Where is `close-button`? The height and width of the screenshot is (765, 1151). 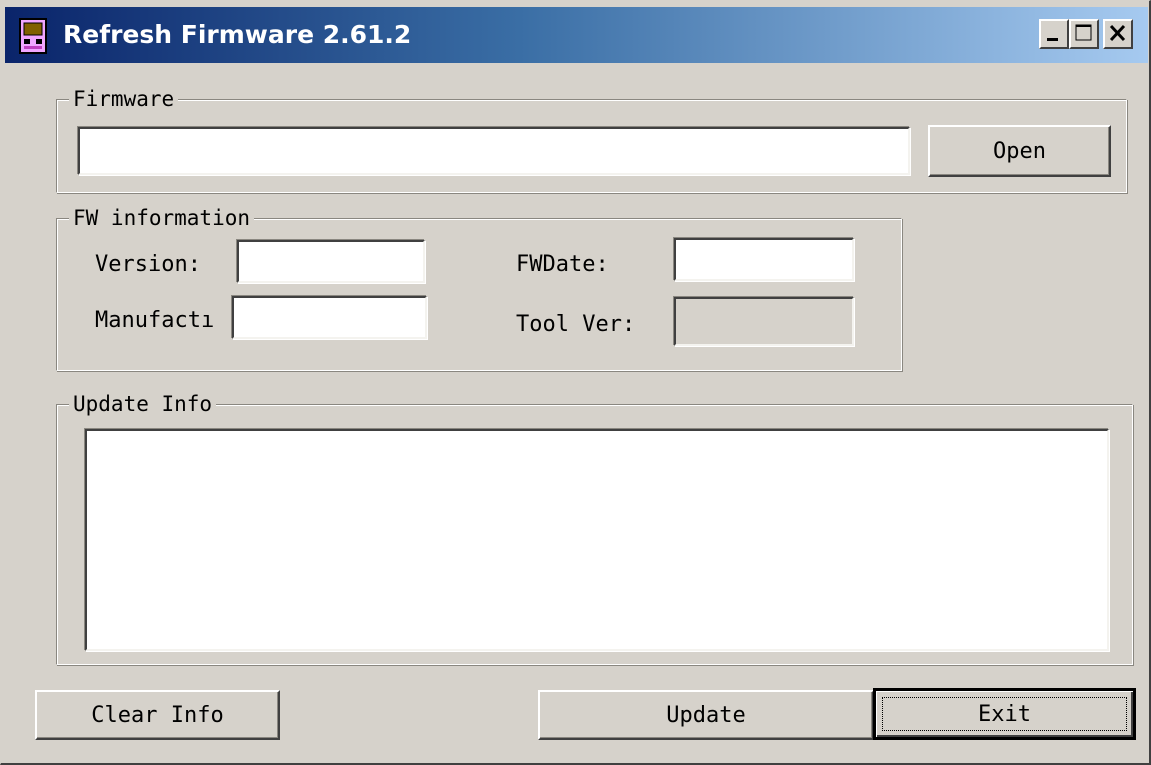 close-button is located at coordinates (1118, 34).